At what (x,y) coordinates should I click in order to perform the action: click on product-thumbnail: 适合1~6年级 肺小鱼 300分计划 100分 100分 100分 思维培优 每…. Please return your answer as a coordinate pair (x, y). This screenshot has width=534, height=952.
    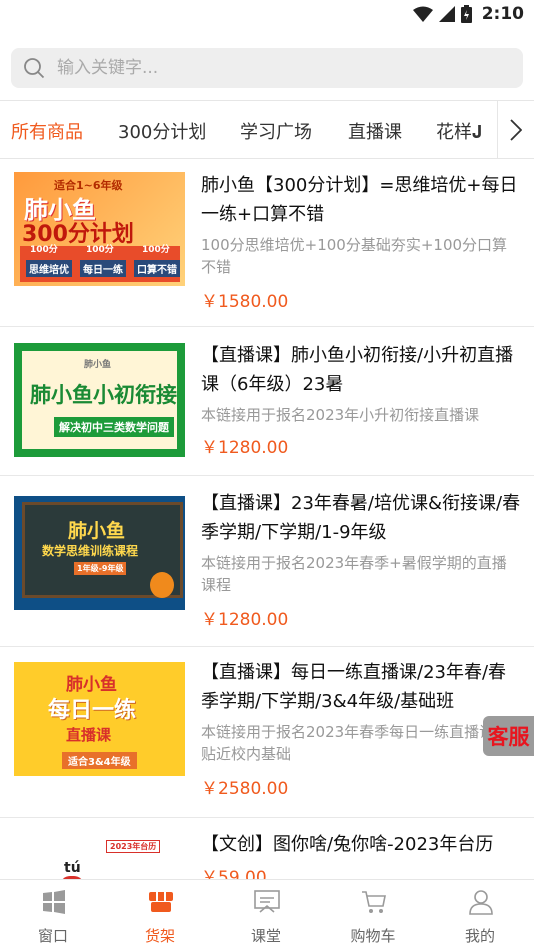
    Looking at the image, I should click on (99, 229).